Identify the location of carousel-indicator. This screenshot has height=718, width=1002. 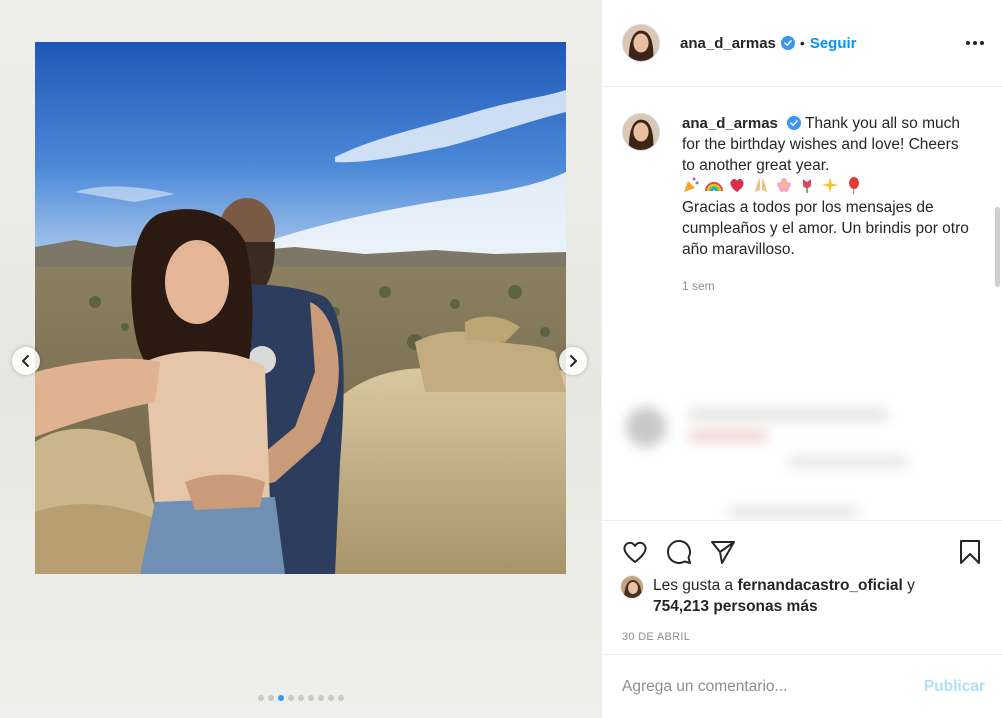
(300, 698).